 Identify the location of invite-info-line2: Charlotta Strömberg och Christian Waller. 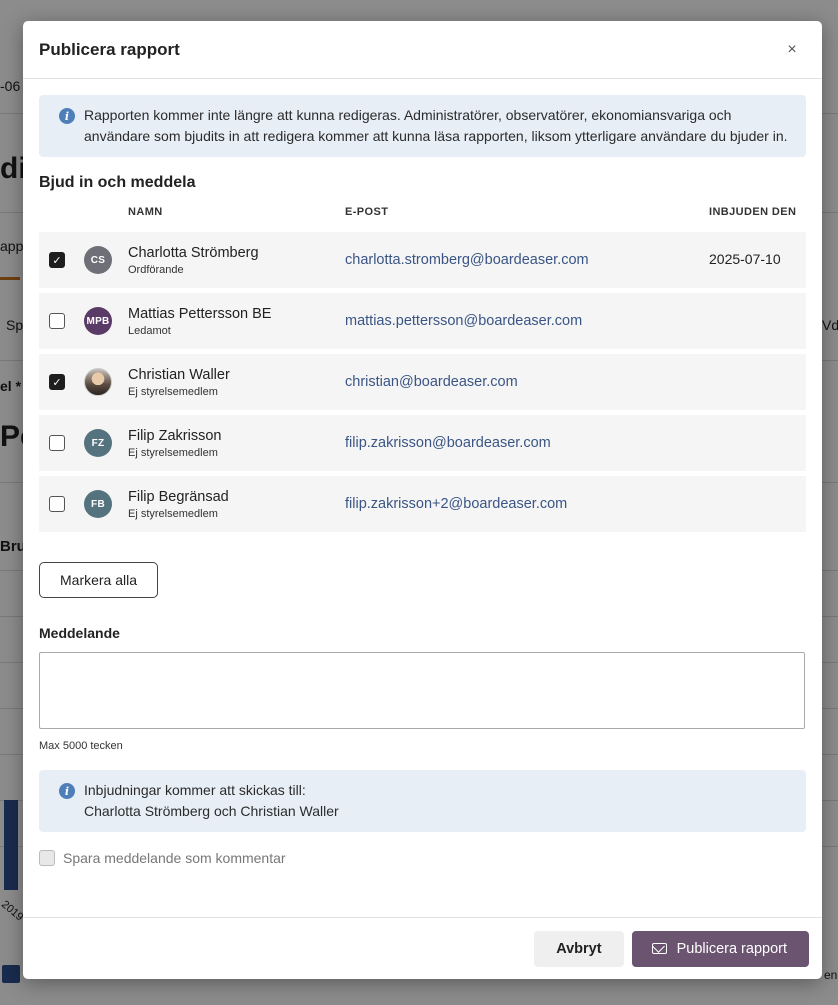
(211, 811).